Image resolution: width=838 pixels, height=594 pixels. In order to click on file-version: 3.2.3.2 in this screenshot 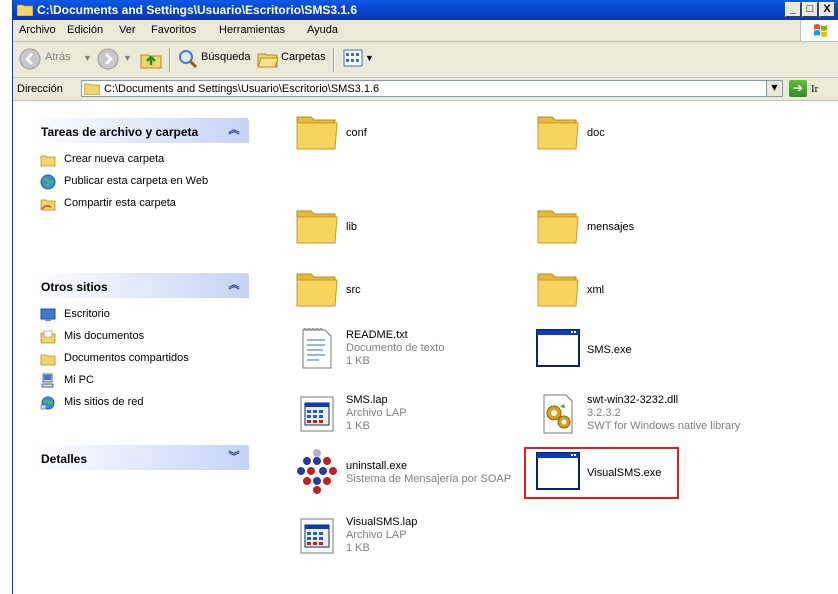, I will do `click(604, 413)`.